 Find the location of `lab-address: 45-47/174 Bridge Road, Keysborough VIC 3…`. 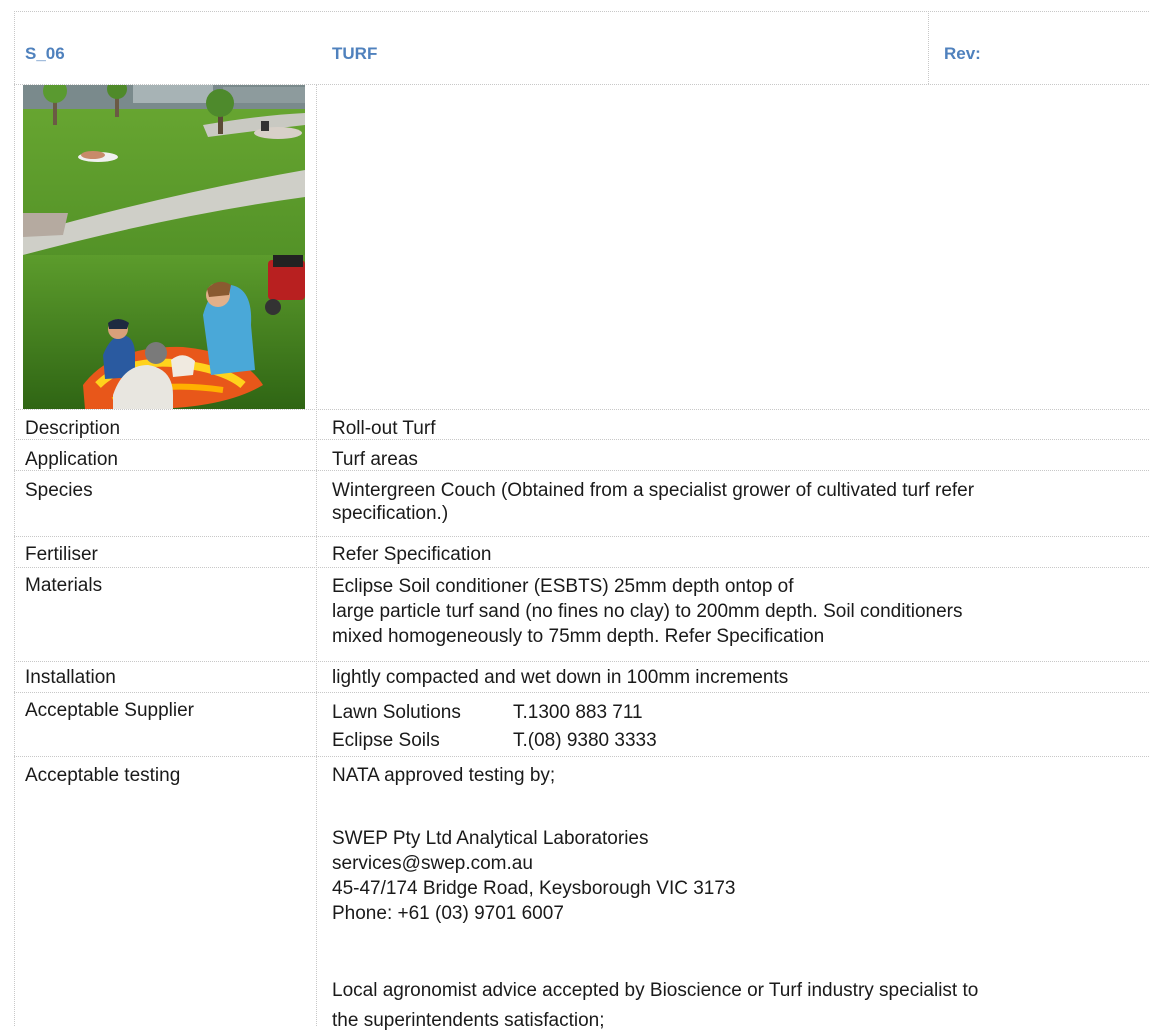

lab-address: 45-47/174 Bridge Road, Keysborough VIC 3… is located at coordinates (534, 888).